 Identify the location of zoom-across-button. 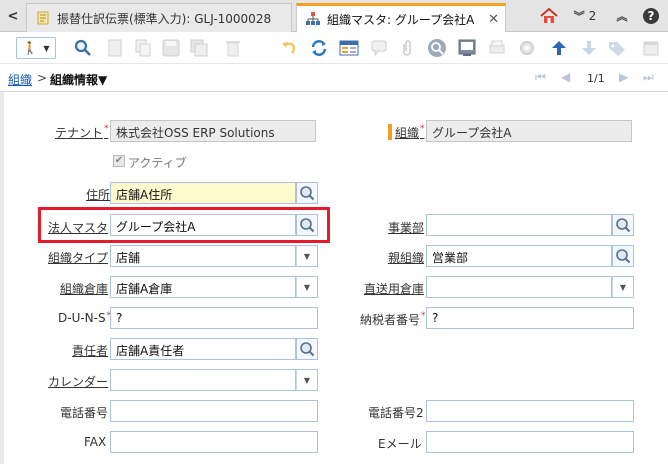
(437, 48).